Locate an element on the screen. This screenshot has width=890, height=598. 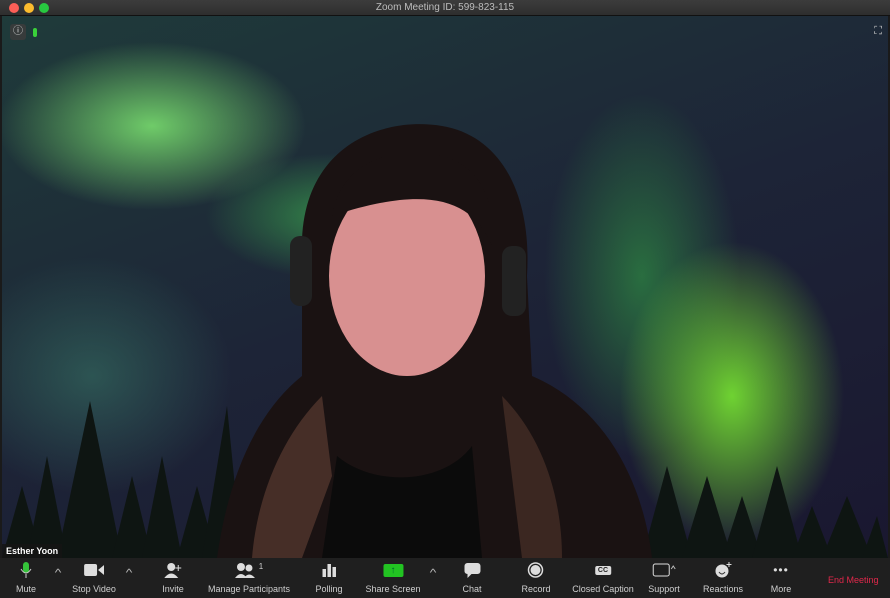
window-title: Zoom Meeting ID: 599-823-115 is located at coordinates (445, 7).